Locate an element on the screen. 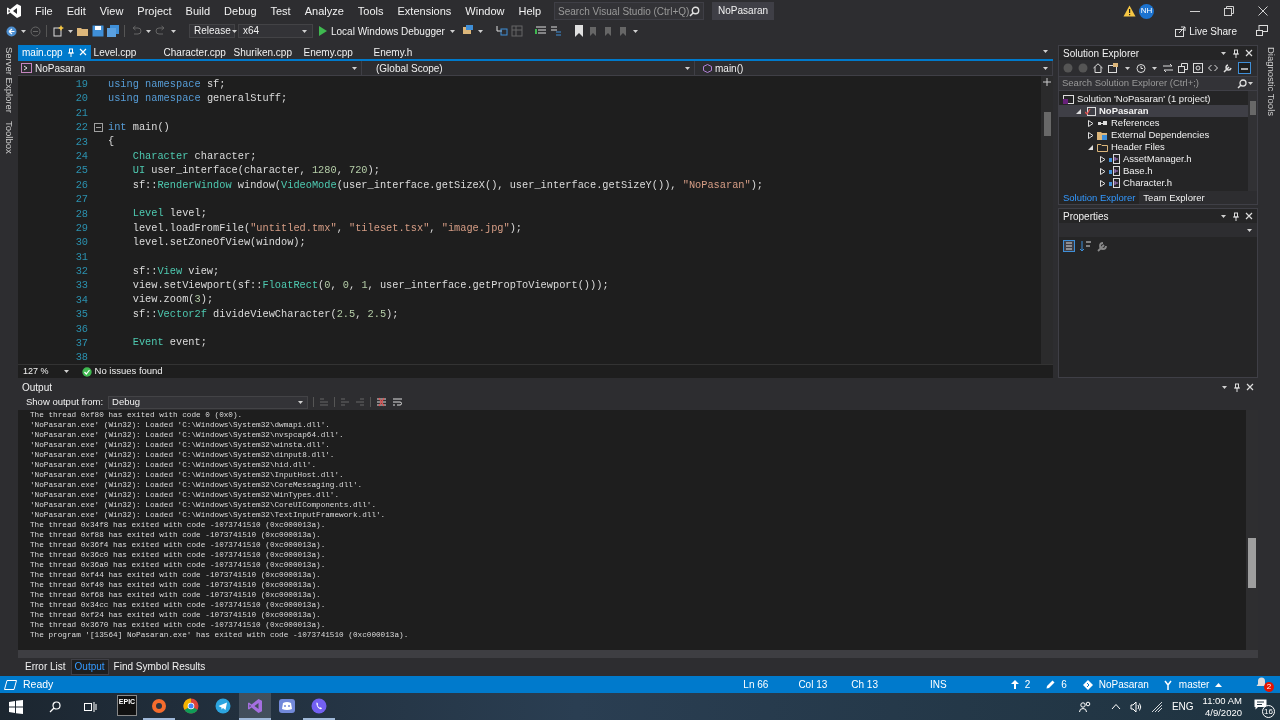  task-view-icon is located at coordinates (90, 706).